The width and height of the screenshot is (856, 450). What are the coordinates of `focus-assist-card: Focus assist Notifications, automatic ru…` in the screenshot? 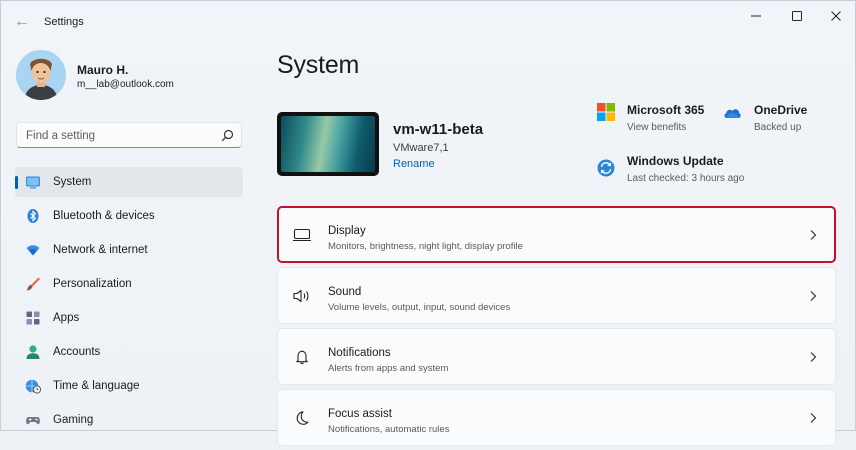 It's located at (556, 417).